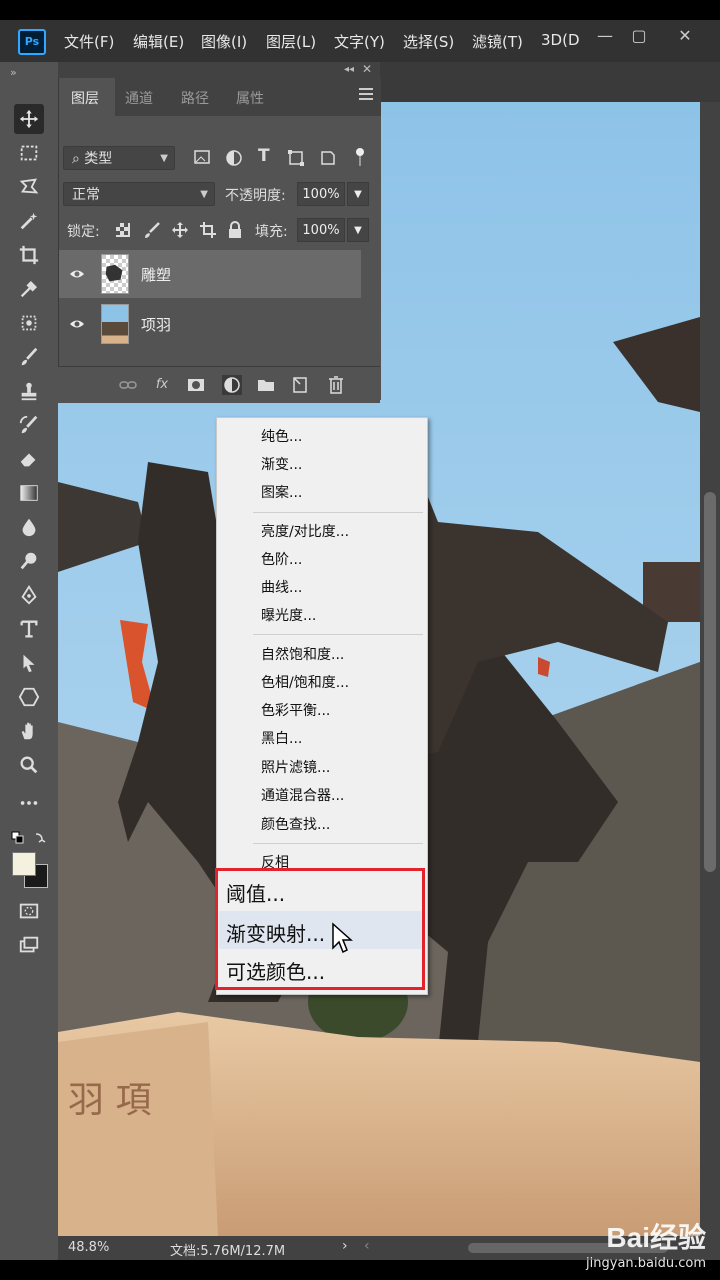 Image resolution: width=720 pixels, height=1280 pixels. Describe the element at coordinates (29, 527) in the screenshot. I see `blur-tool-icon` at that location.